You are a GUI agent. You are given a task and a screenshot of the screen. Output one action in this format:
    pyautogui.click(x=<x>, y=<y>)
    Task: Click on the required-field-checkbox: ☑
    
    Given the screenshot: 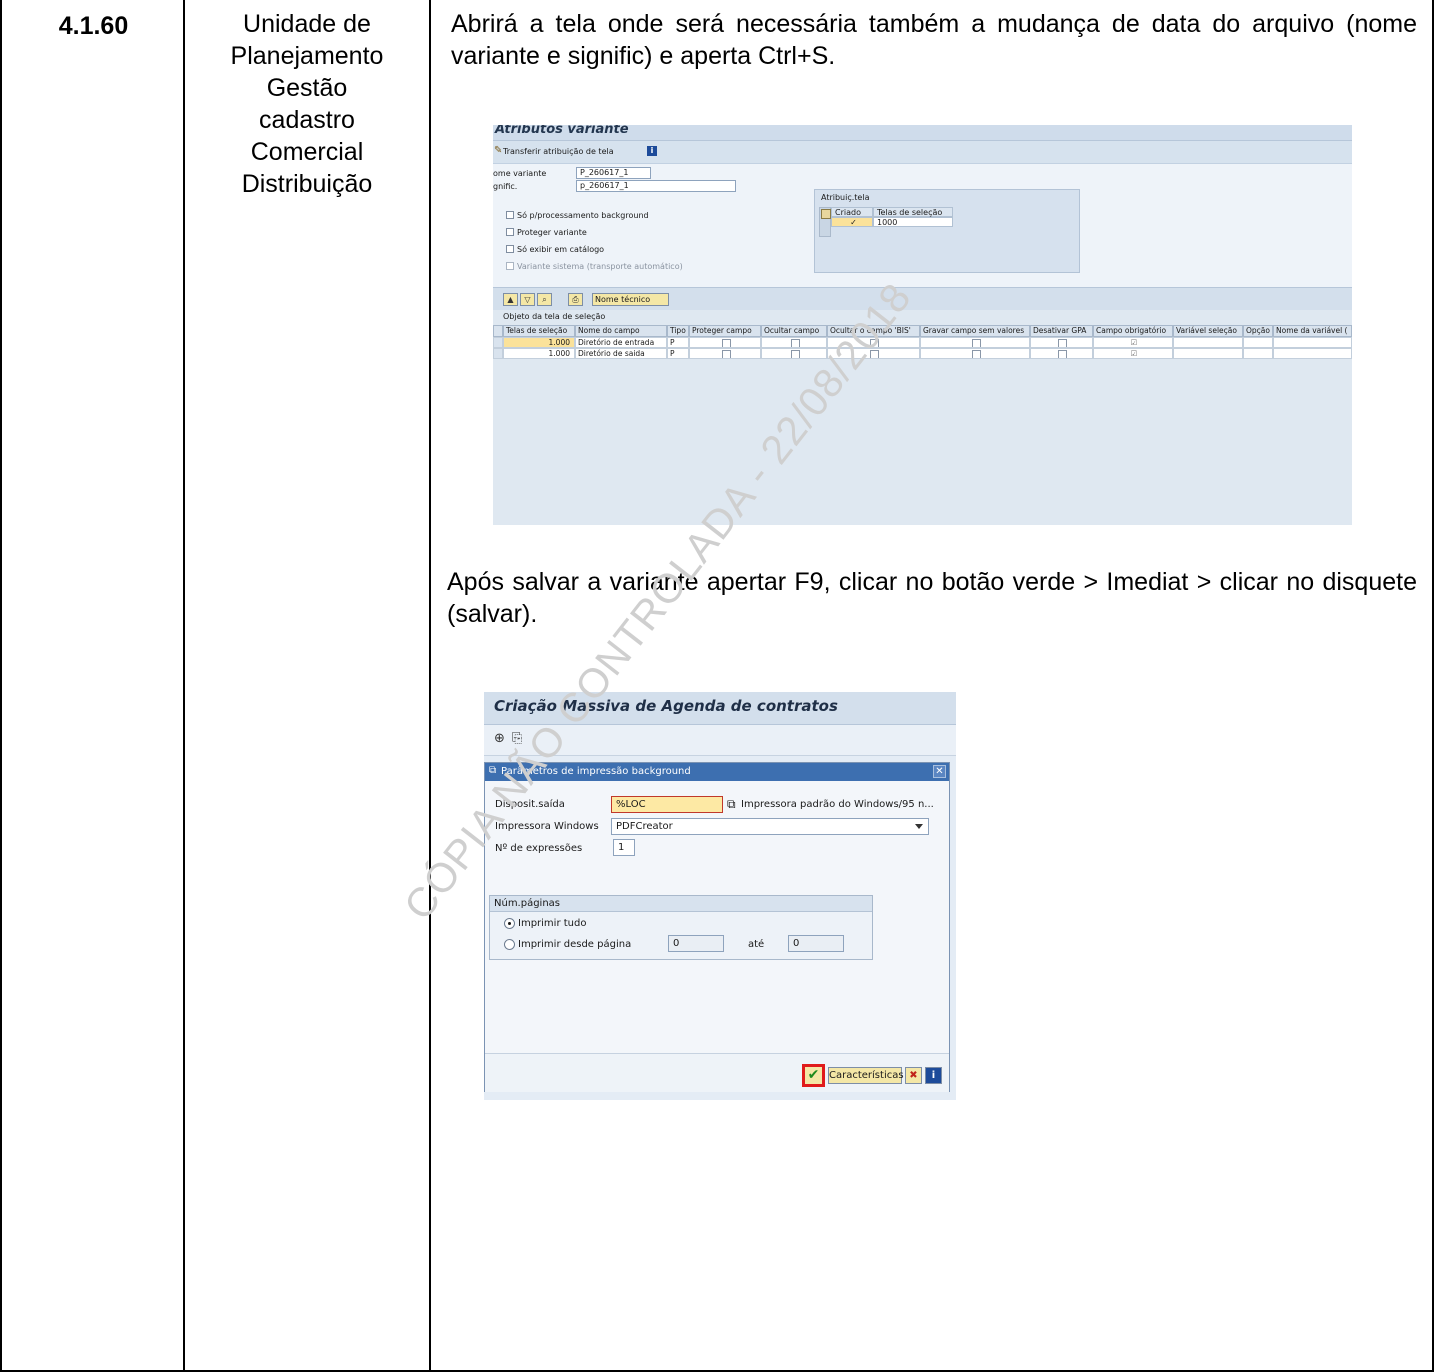 What is the action you would take?
    pyautogui.click(x=1133, y=353)
    